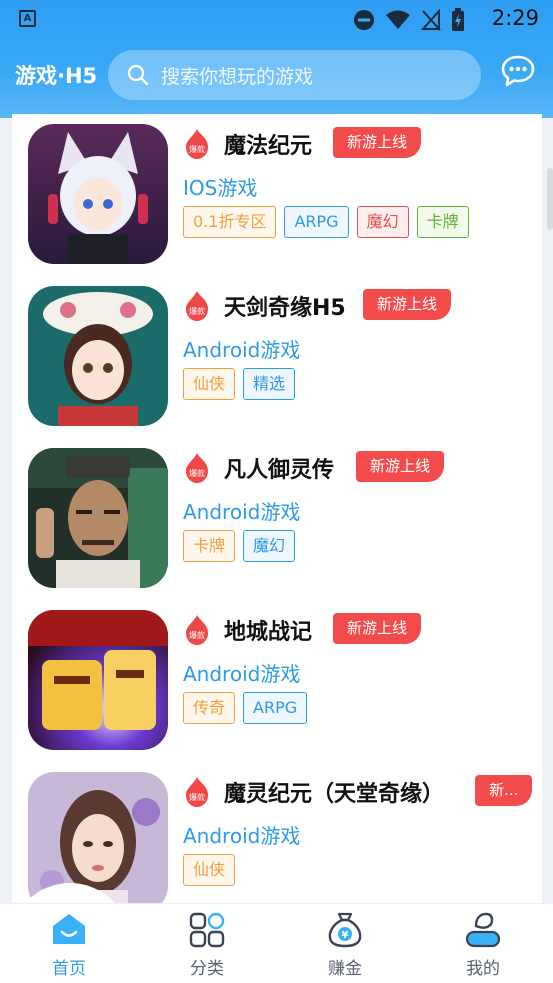  What do you see at coordinates (279, 468) in the screenshot?
I see `game-title: 凡人御灵传` at bounding box center [279, 468].